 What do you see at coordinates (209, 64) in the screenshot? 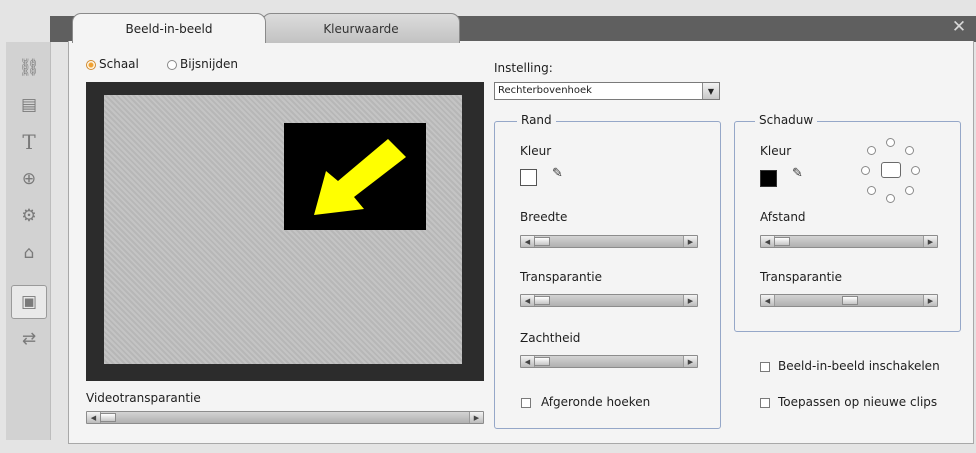
I see `crop-label: Bijsnijden` at bounding box center [209, 64].